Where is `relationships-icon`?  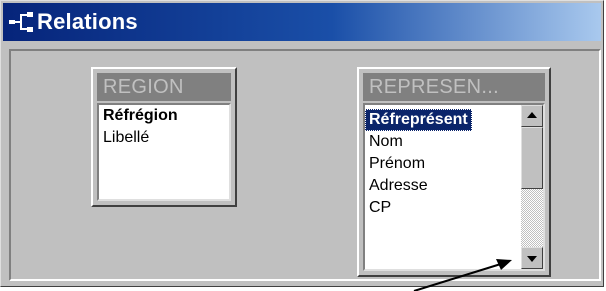
relationships-icon is located at coordinates (21, 22).